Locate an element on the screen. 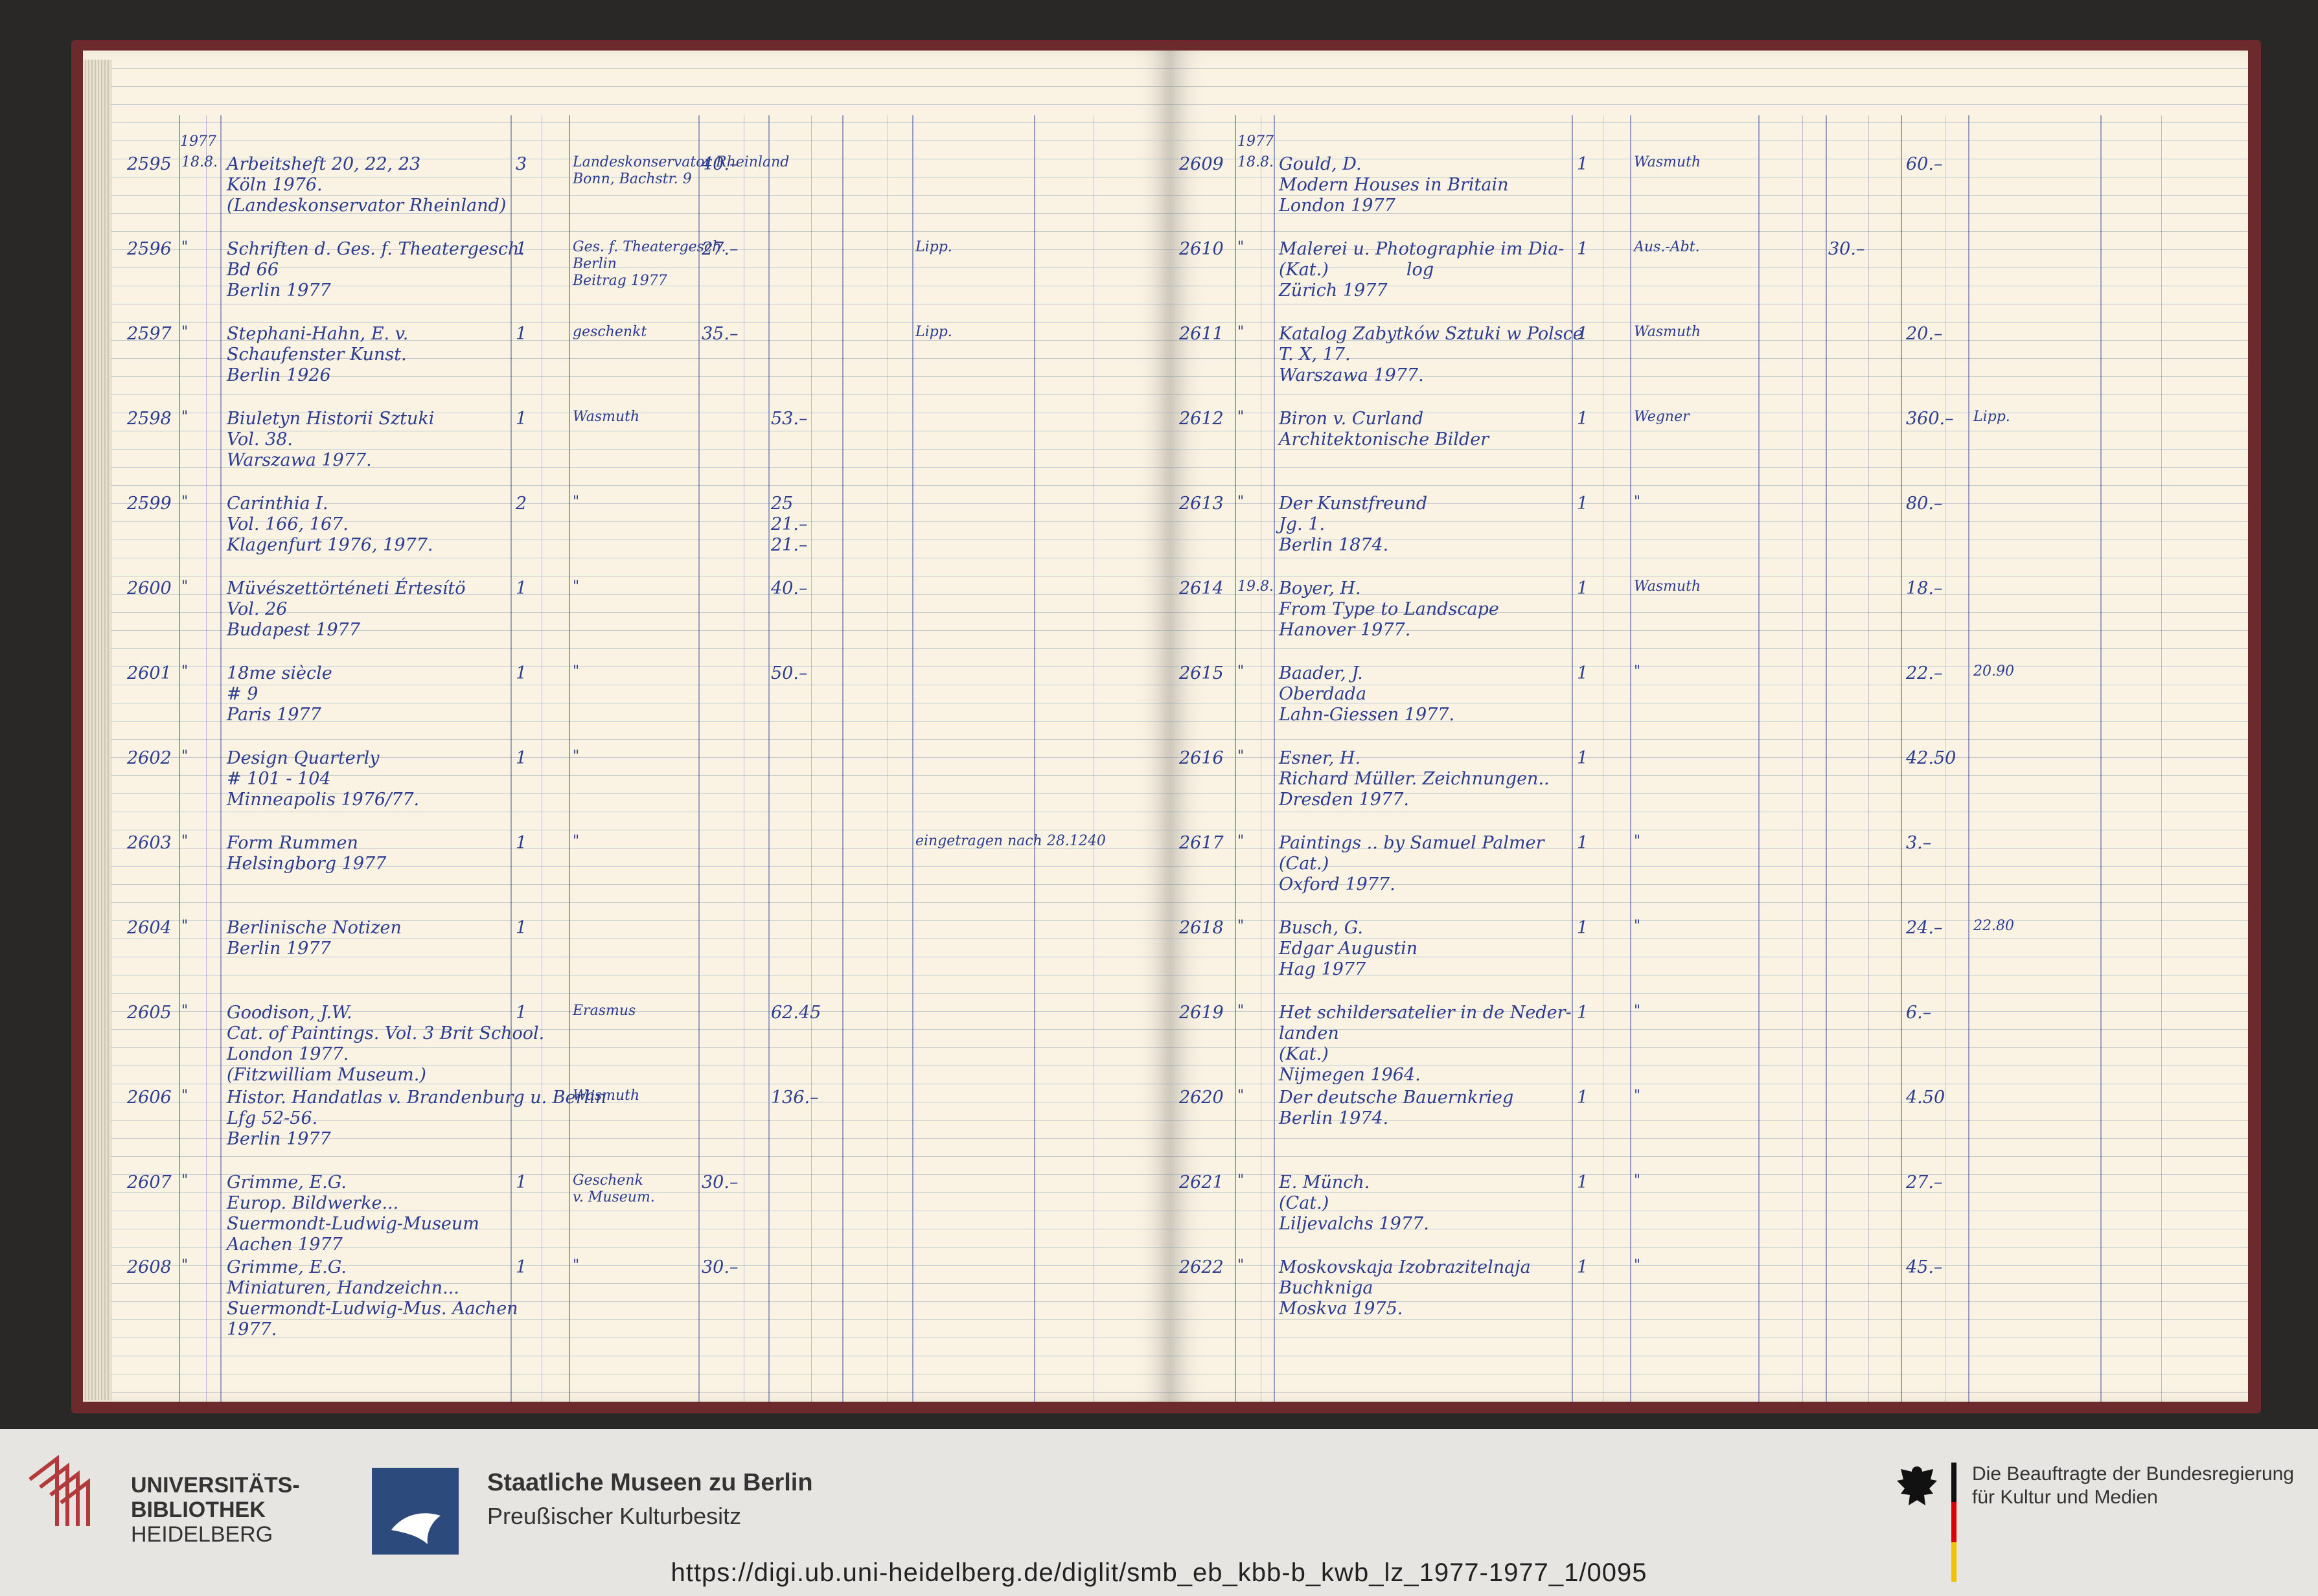 The width and height of the screenshot is (2318, 1596). year-header: 1977 is located at coordinates (198, 141).